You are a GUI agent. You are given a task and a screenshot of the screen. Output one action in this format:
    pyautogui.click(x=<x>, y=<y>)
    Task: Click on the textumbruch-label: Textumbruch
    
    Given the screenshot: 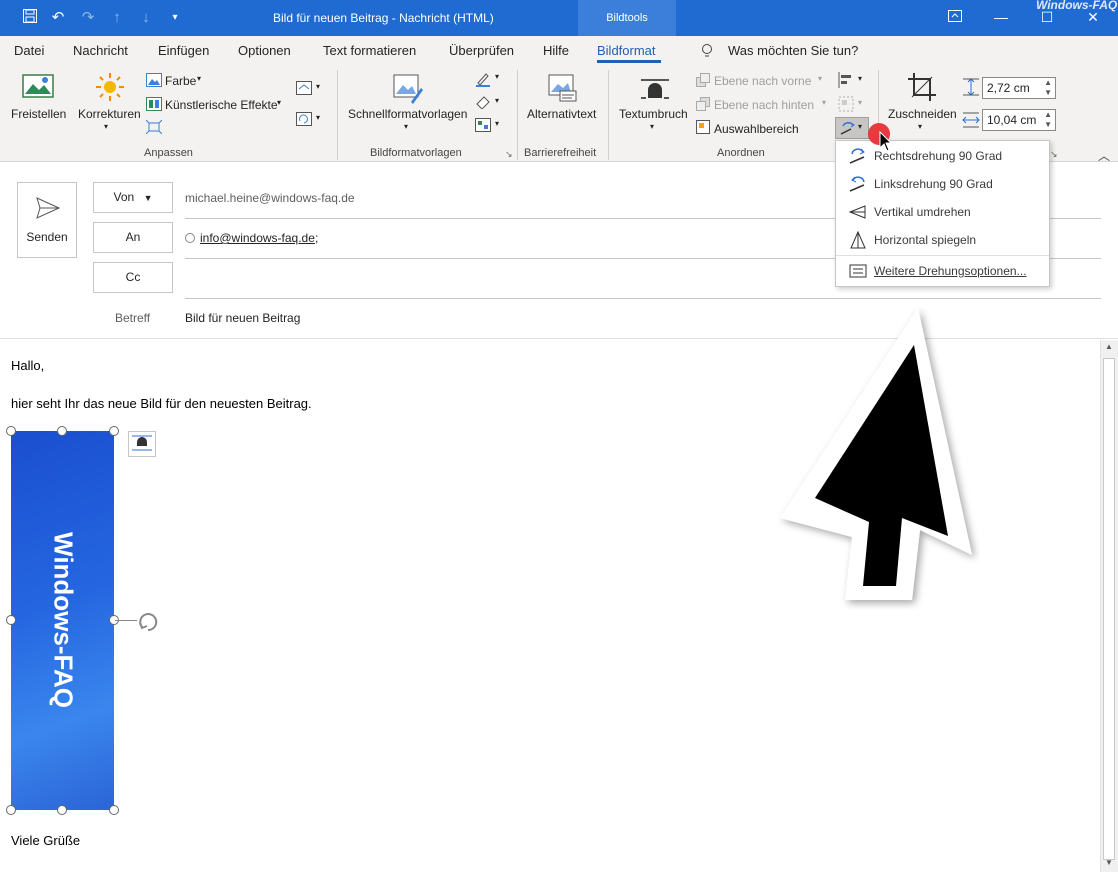 What is the action you would take?
    pyautogui.click(x=653, y=114)
    